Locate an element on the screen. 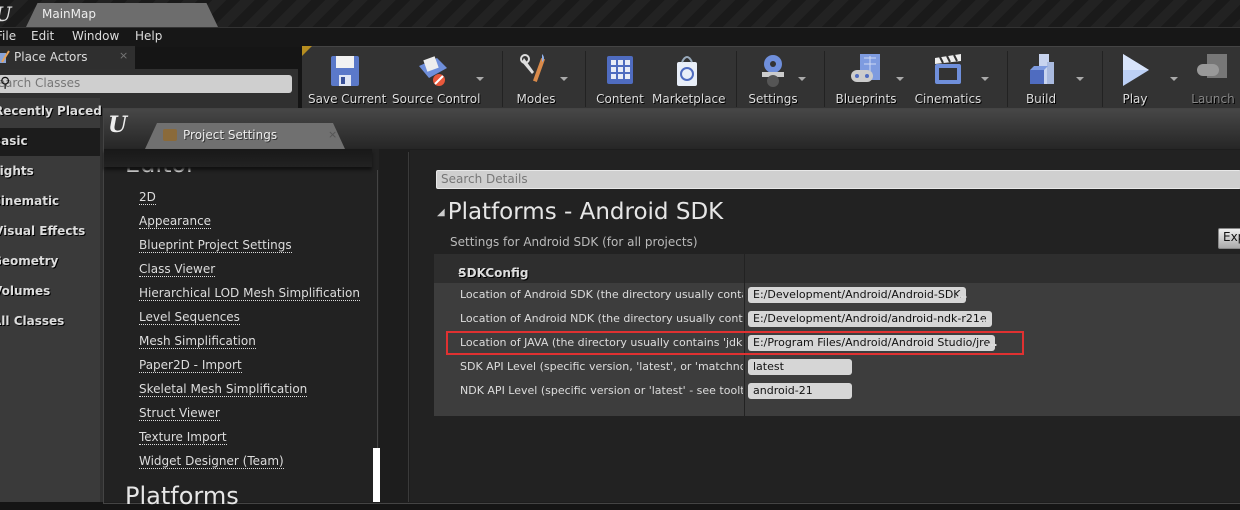 The image size is (1240, 510). modes-label: Modes is located at coordinates (536, 99).